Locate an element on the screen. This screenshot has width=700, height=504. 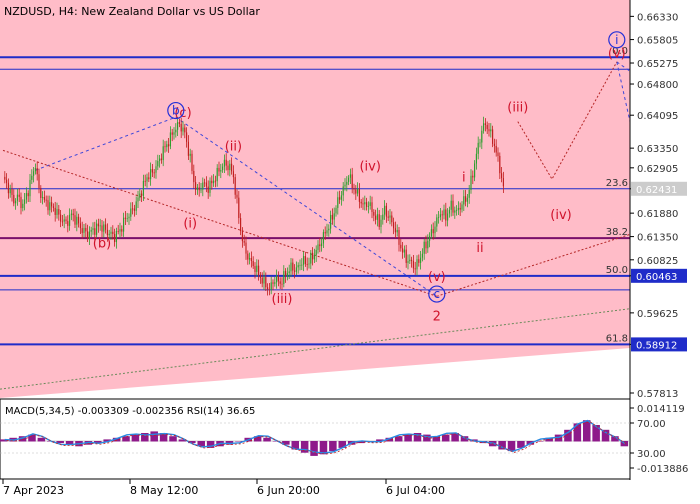
price-tag-label: 0.58912 is located at coordinates (656, 345).